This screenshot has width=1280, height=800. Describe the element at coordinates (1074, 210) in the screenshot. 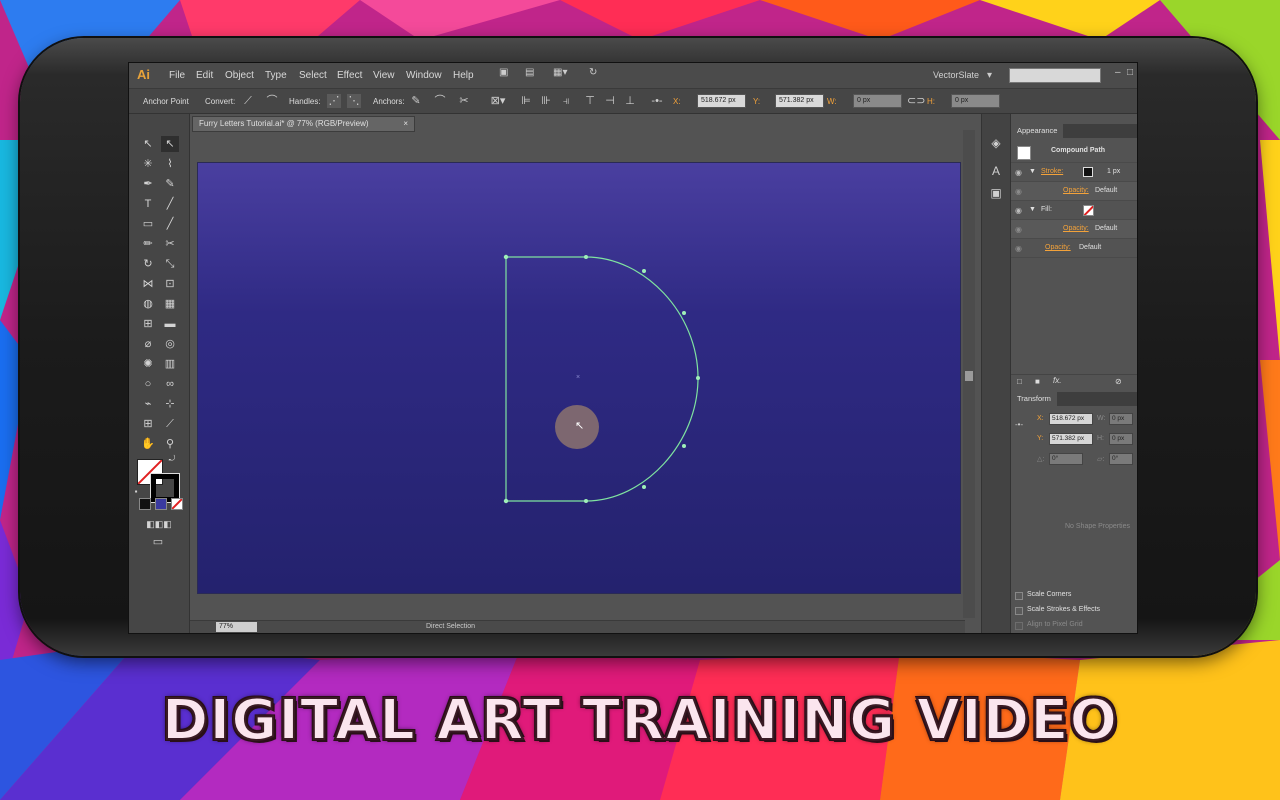

I see `fill-row: ◉ ▼ Fill:` at that location.